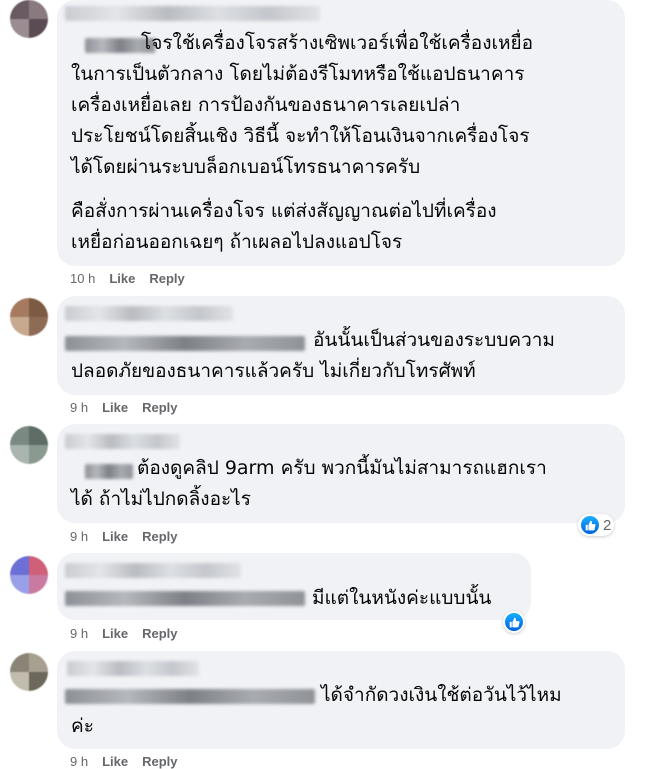 The image size is (645, 769). I want to click on comment-actions: 10 h Like Reply, so click(134, 278).